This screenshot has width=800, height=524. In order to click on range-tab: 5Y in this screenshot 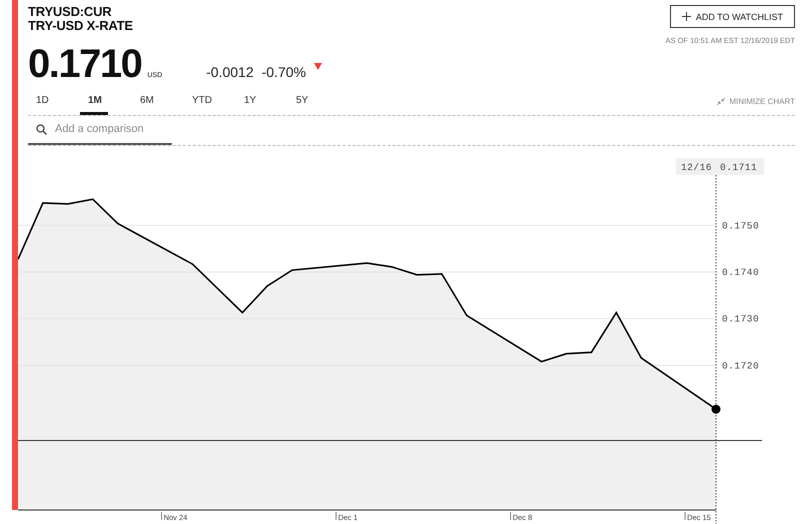, I will do `click(314, 101)`.